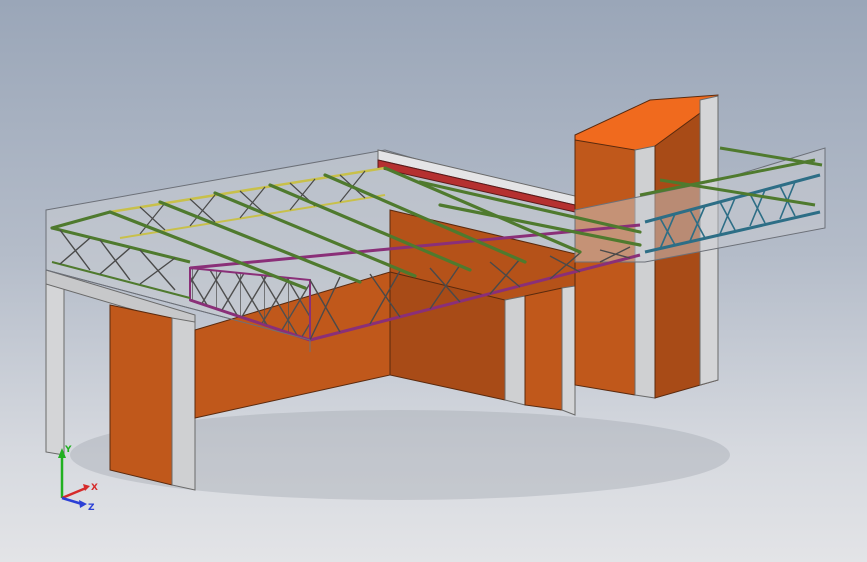 The width and height of the screenshot is (867, 562). I want to click on z-axis-arrowhead, so click(83, 504).